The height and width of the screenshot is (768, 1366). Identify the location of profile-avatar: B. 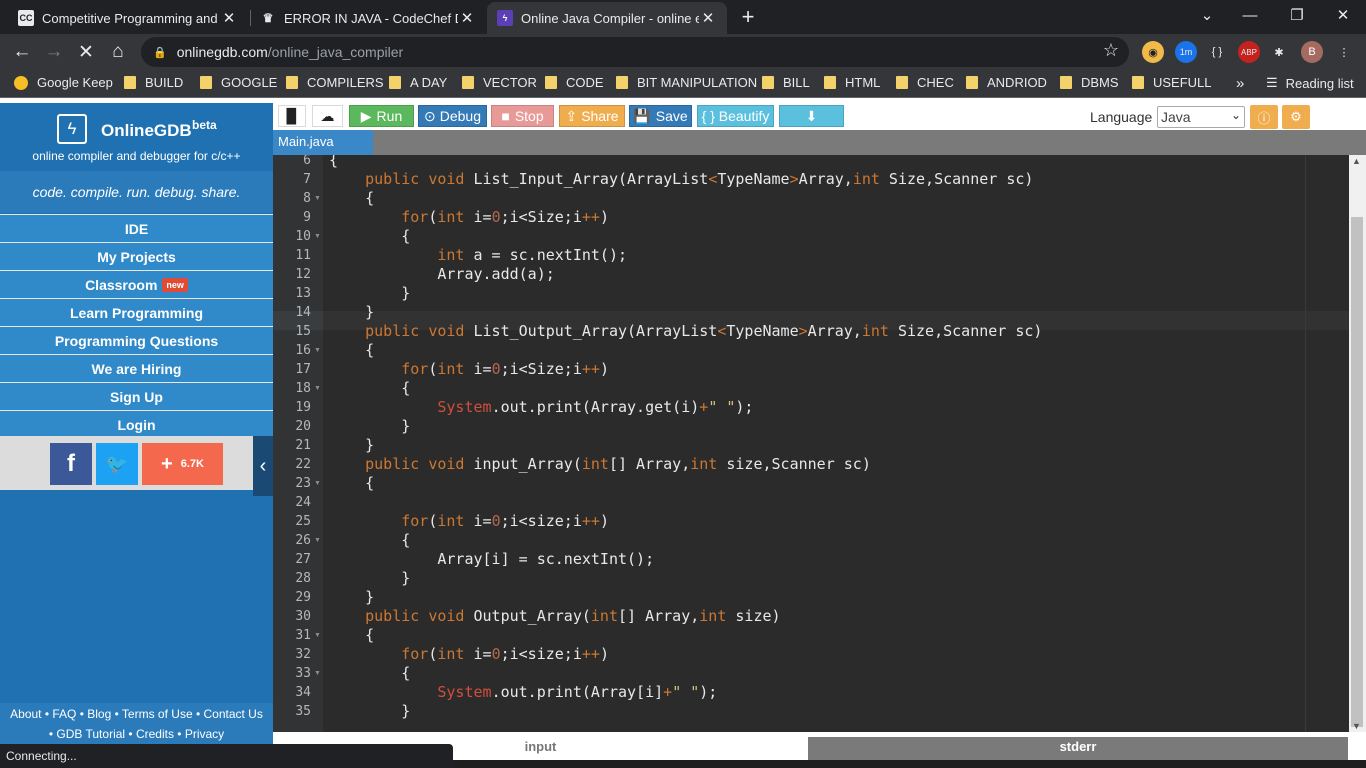
(1312, 52).